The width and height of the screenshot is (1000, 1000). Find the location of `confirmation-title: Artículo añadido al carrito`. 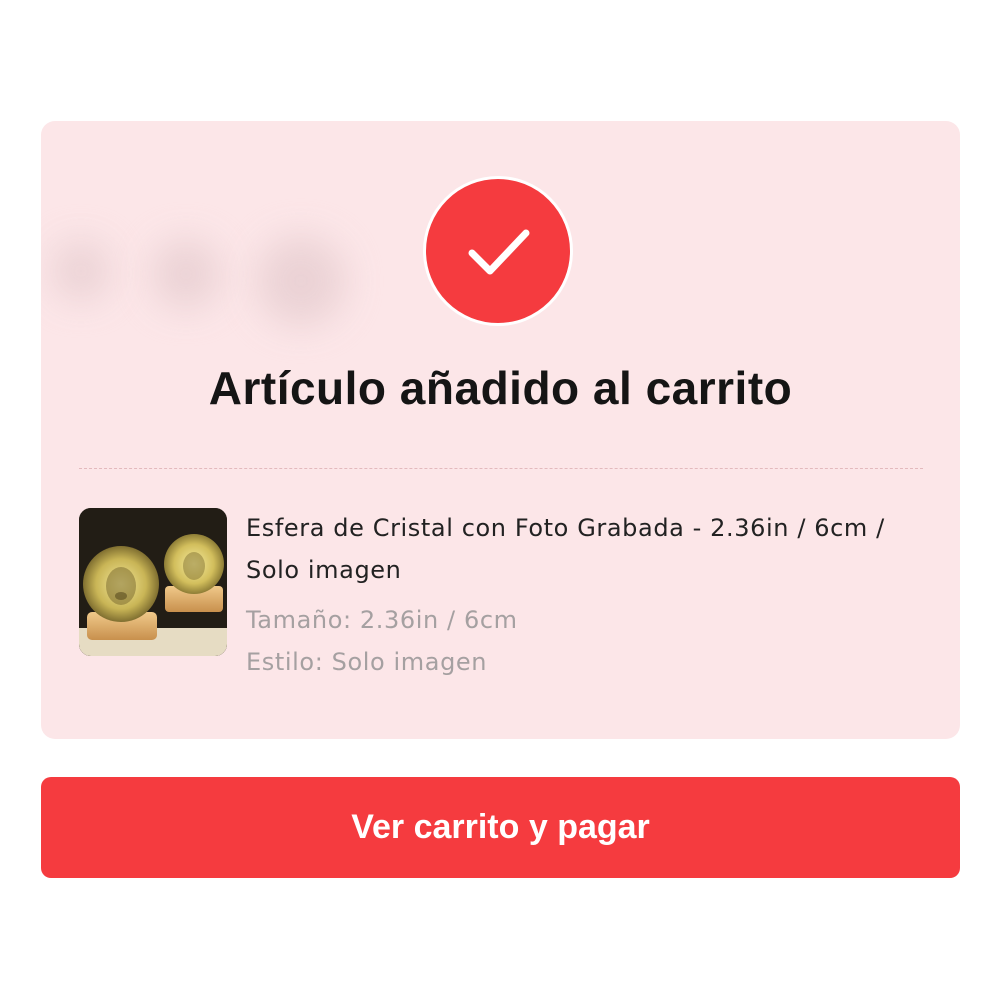

confirmation-title: Artículo añadido al carrito is located at coordinates (500, 388).